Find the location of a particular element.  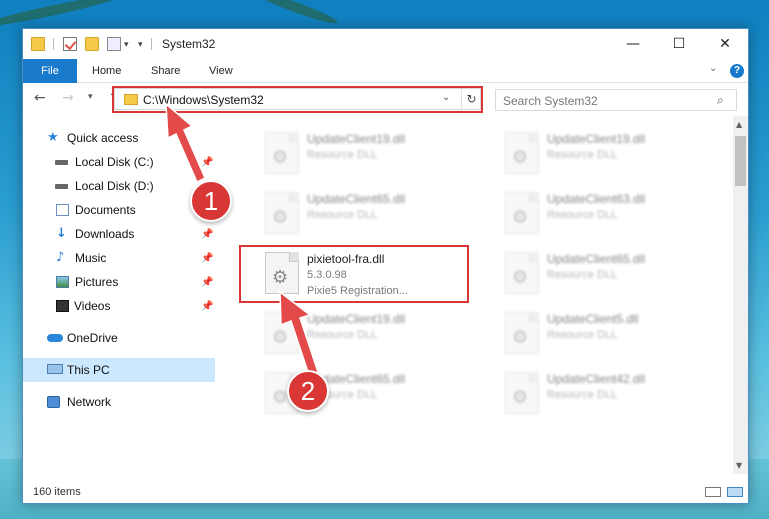

details-view-icon is located at coordinates (713, 492).